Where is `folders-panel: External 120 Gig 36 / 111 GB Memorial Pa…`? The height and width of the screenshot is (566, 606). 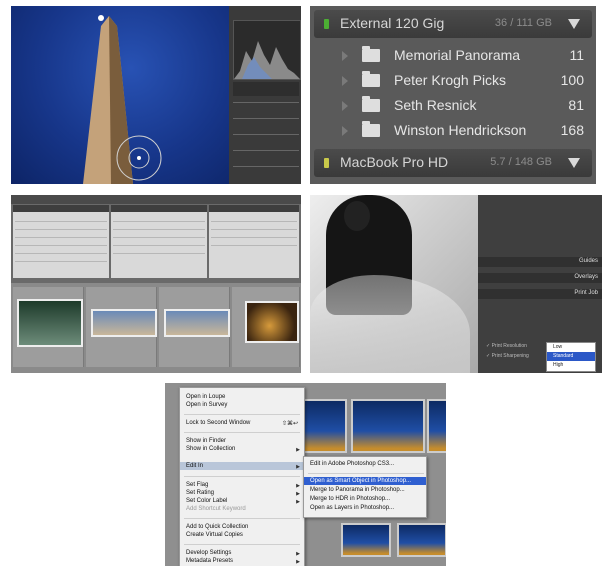 folders-panel: External 120 Gig 36 / 111 GB Memorial Pa… is located at coordinates (453, 95).